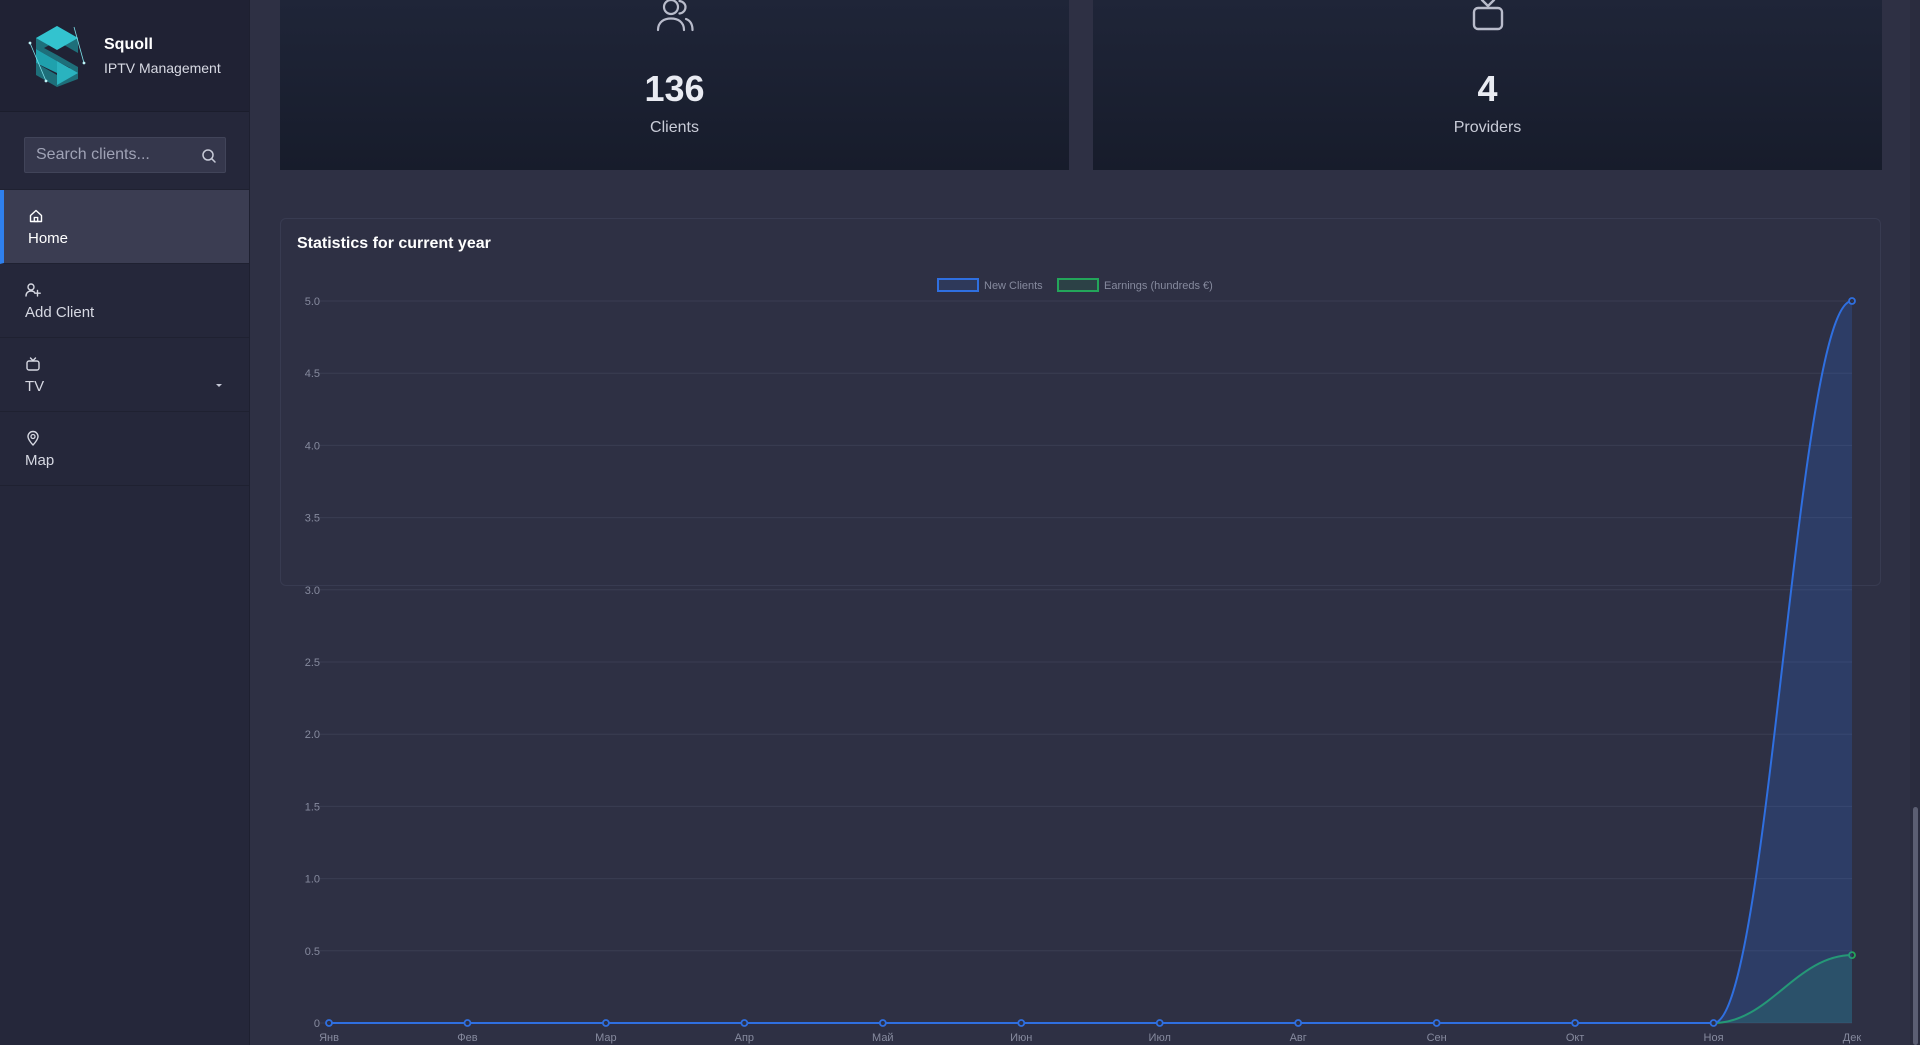  I want to click on legend-label: New Clients, so click(1013, 286).